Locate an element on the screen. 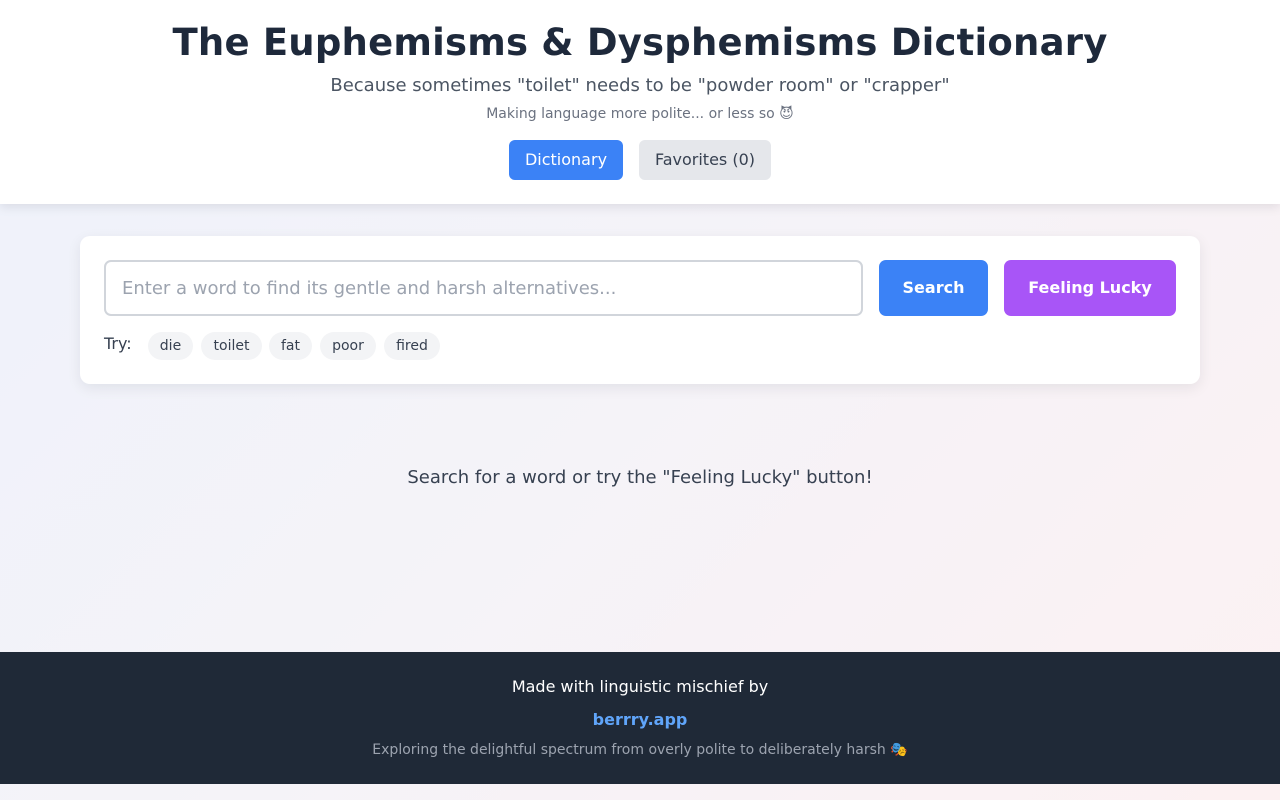 This screenshot has height=800, width=1280. tab-dictionary: Dictionary is located at coordinates (566, 160).